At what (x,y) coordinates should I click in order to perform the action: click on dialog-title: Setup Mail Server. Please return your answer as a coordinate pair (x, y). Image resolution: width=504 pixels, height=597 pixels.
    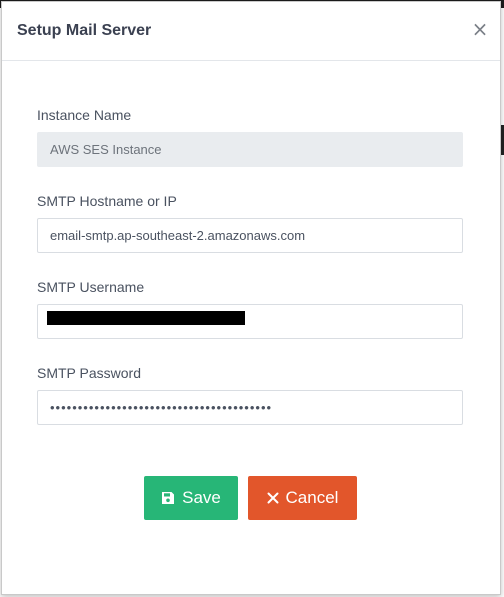
    Looking at the image, I should click on (84, 30).